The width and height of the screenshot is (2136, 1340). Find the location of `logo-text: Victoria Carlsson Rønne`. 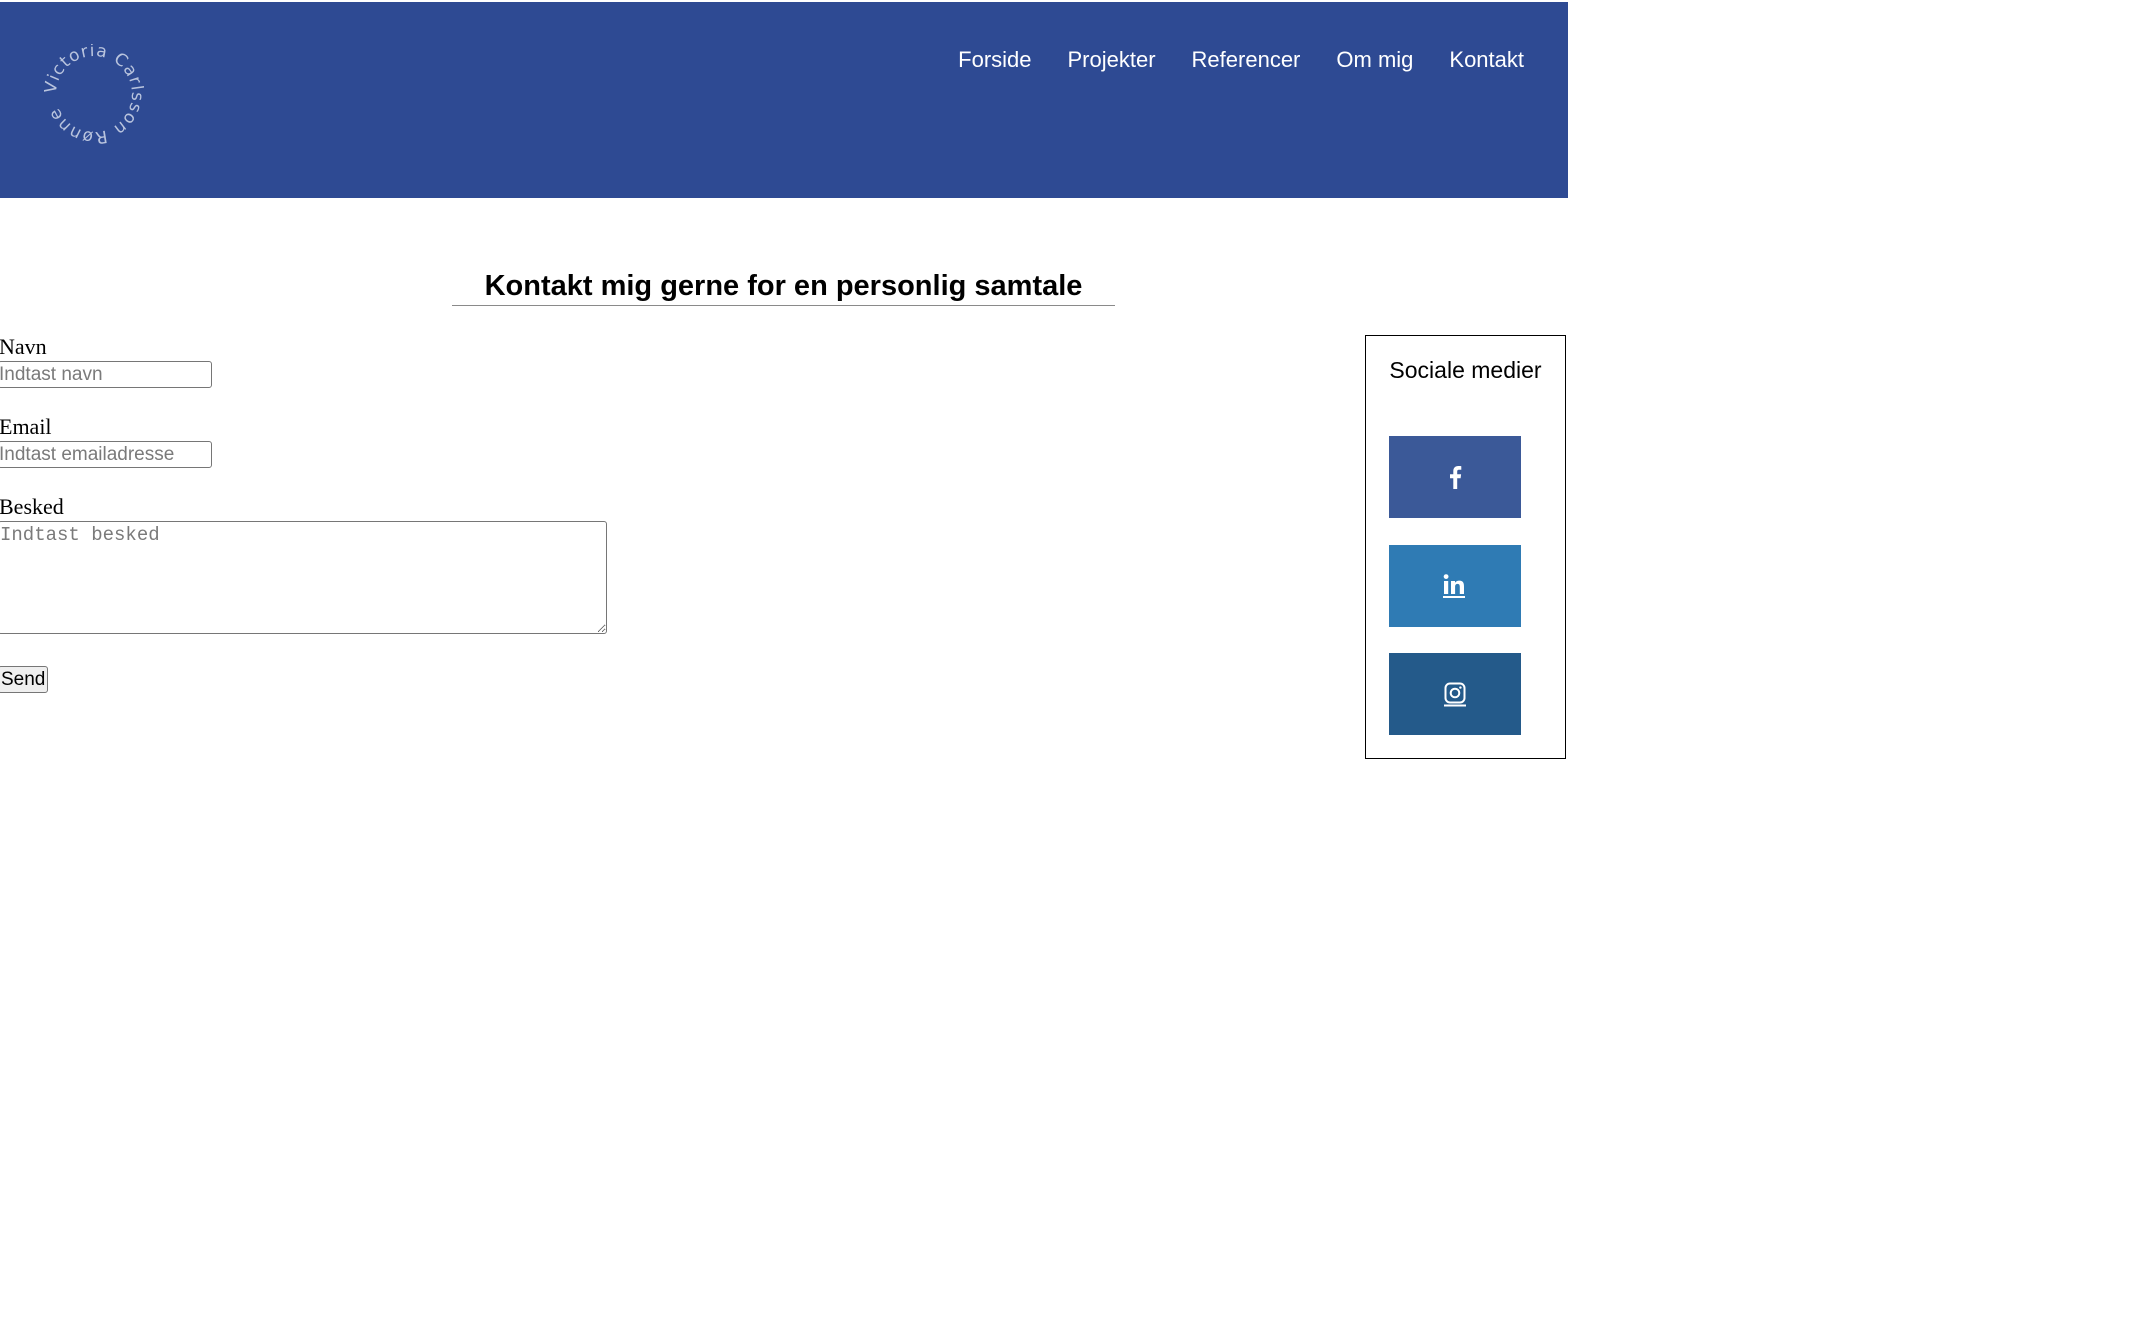

logo-text: Victoria Carlsson Rønne is located at coordinates (94, 94).